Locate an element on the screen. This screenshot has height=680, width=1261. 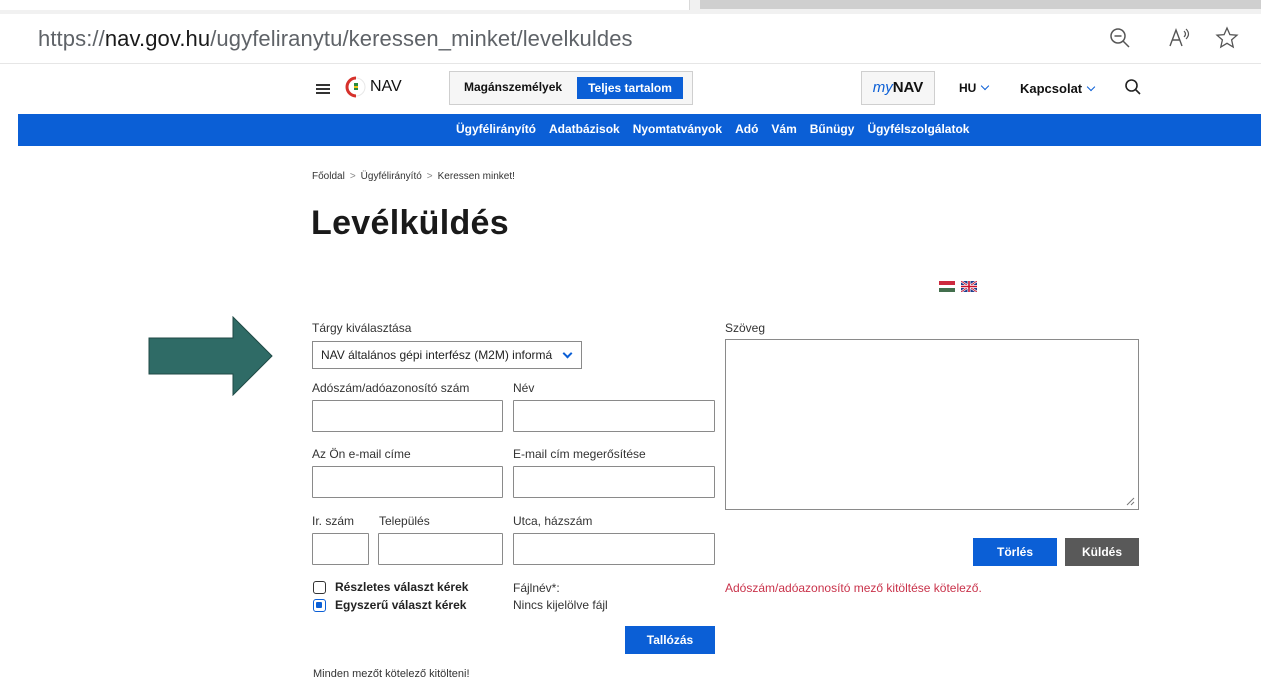
simple-reply-option: Egyszerű választ kérek is located at coordinates (389, 605).